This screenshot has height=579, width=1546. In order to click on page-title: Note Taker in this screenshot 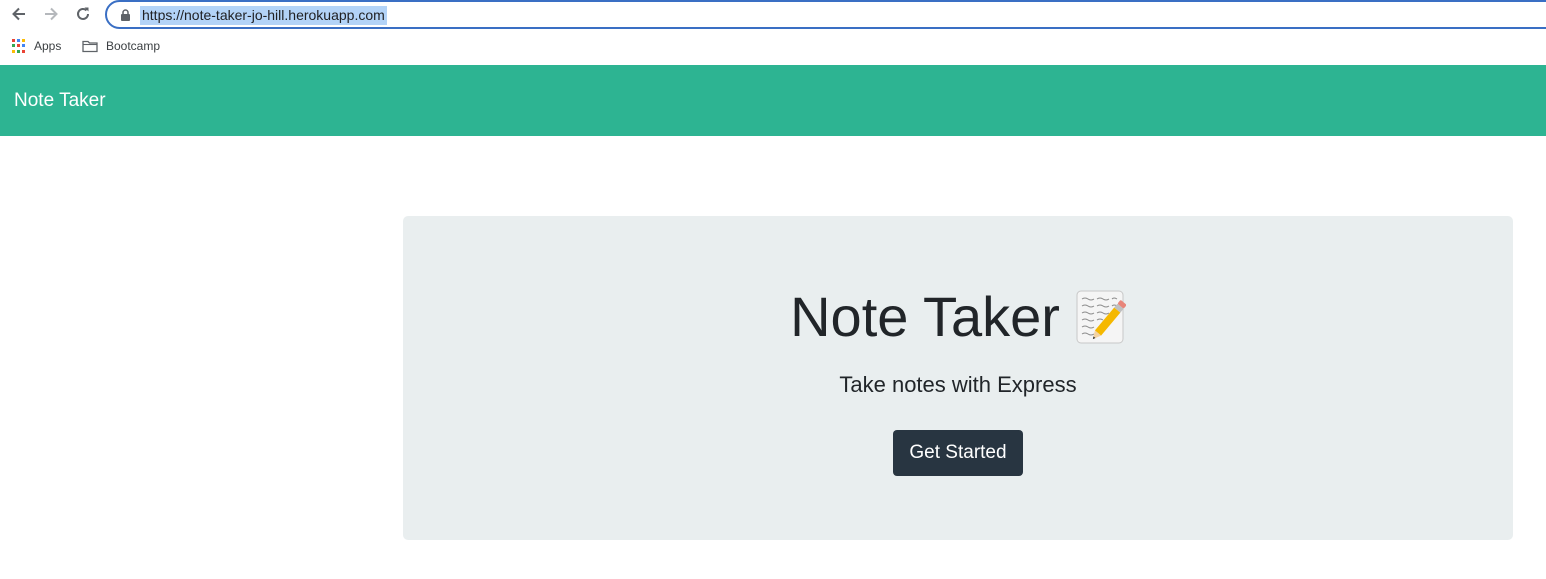, I will do `click(925, 316)`.